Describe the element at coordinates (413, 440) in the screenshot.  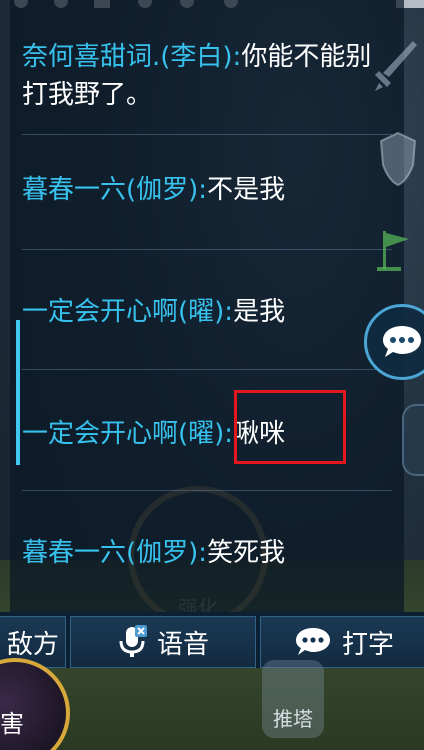
I see `side-panel-tab` at that location.